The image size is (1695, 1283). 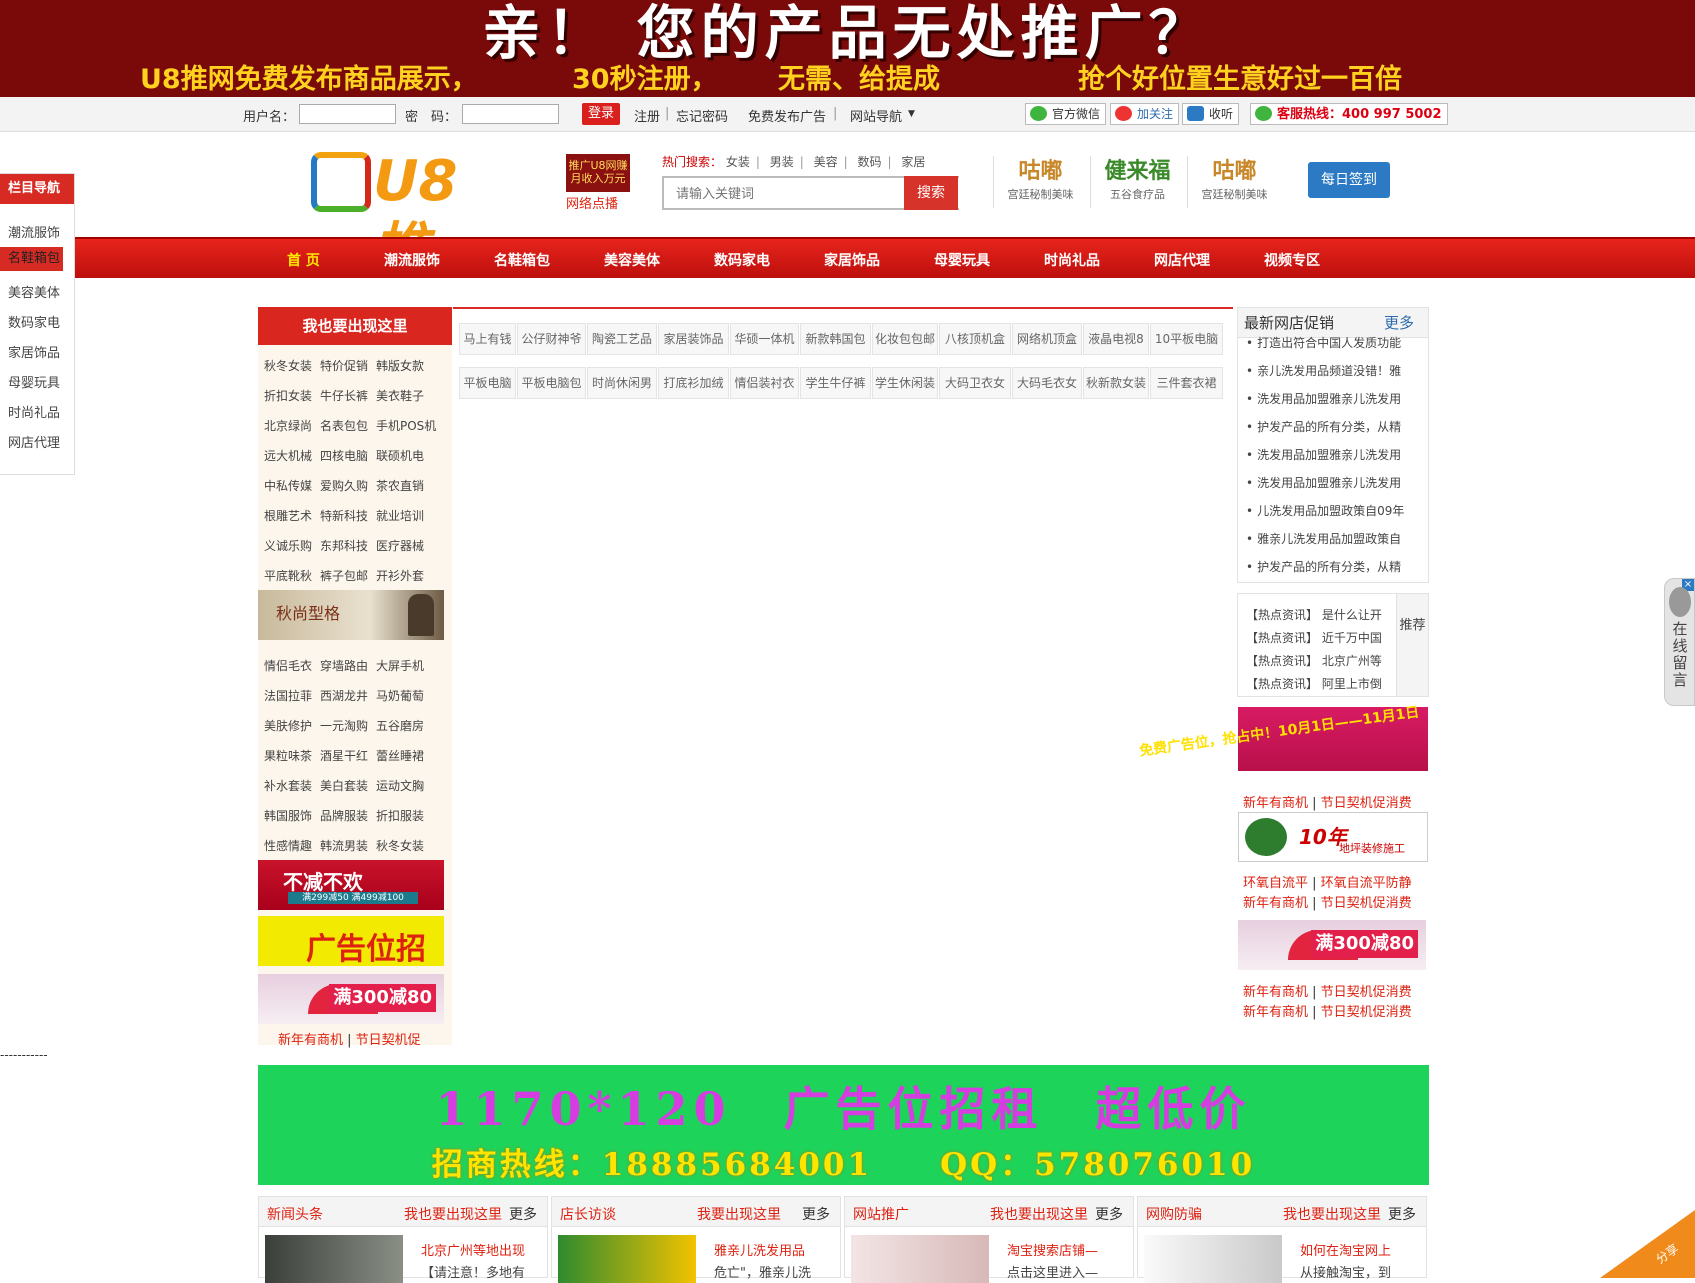 I want to click on tag-link: 10平板电脑, so click(x=1186, y=339).